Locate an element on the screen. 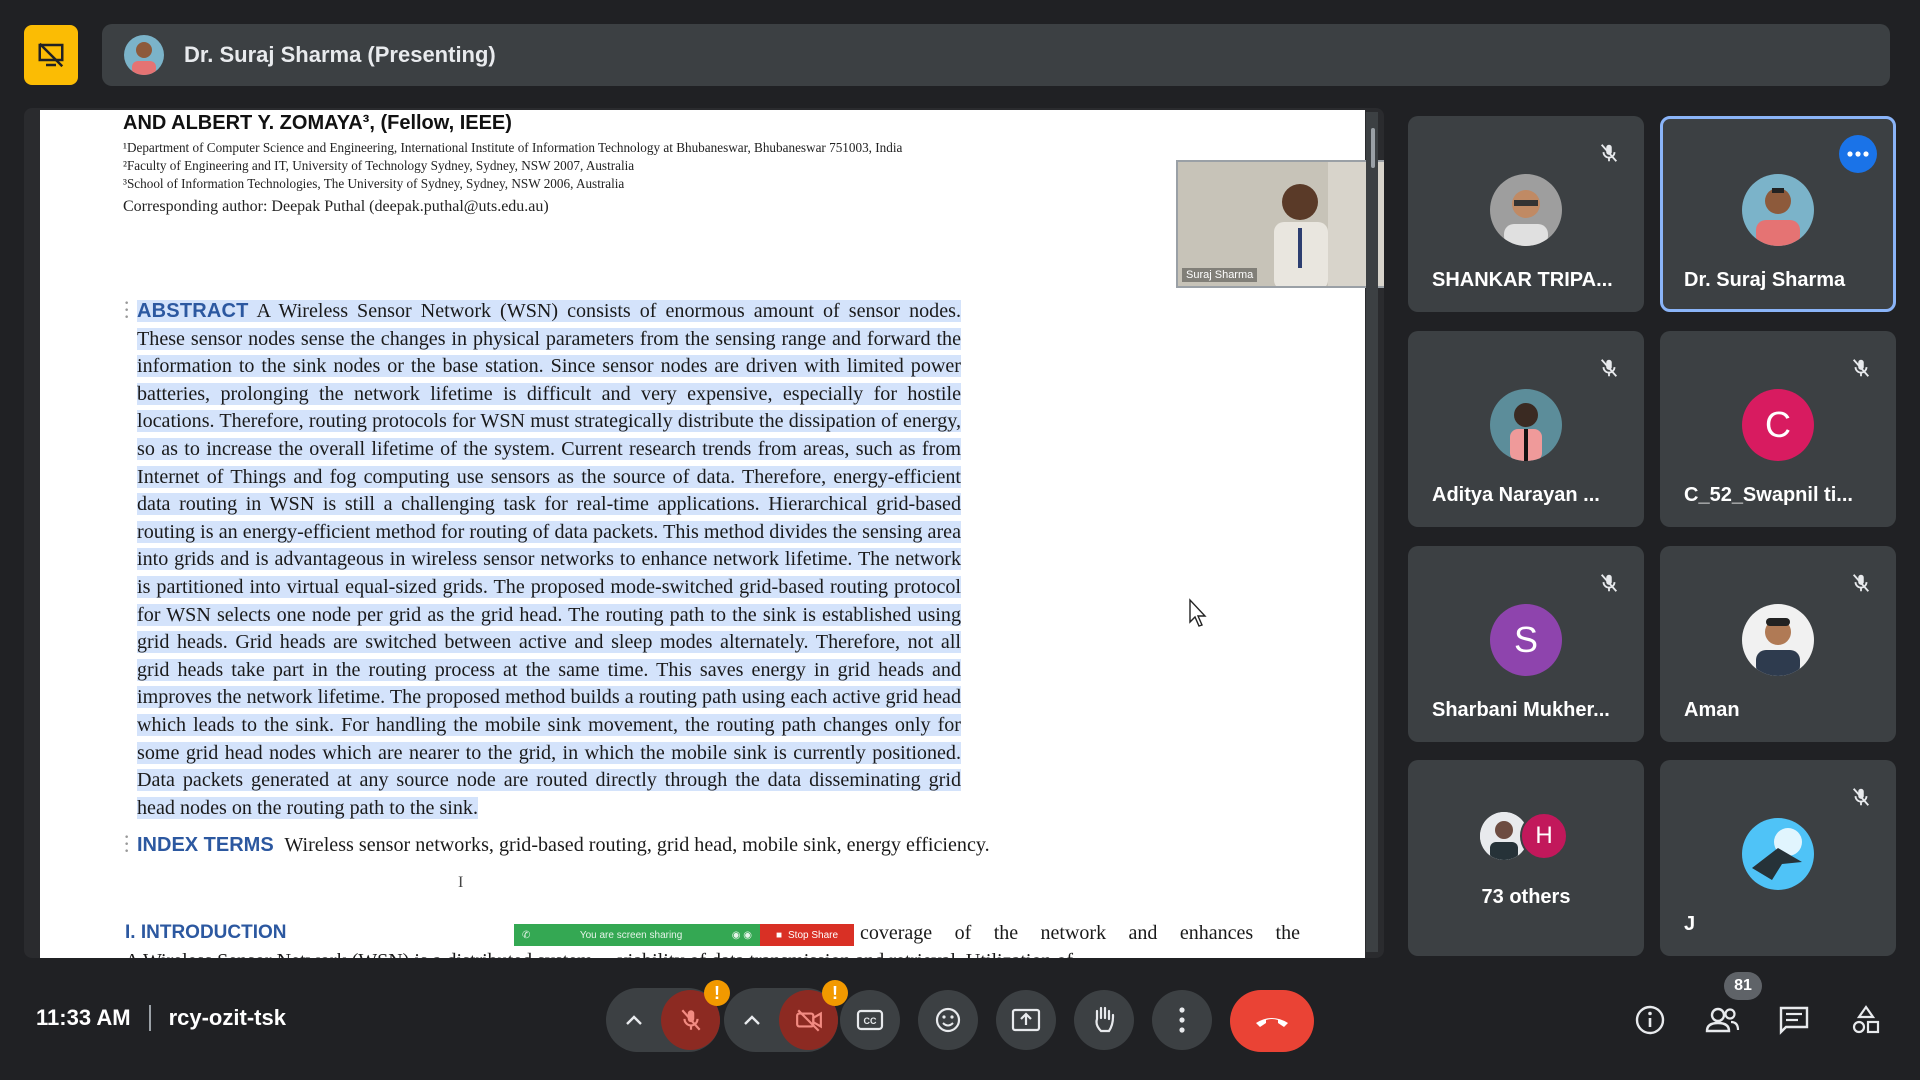  meeting-details-button is located at coordinates (1650, 1020).